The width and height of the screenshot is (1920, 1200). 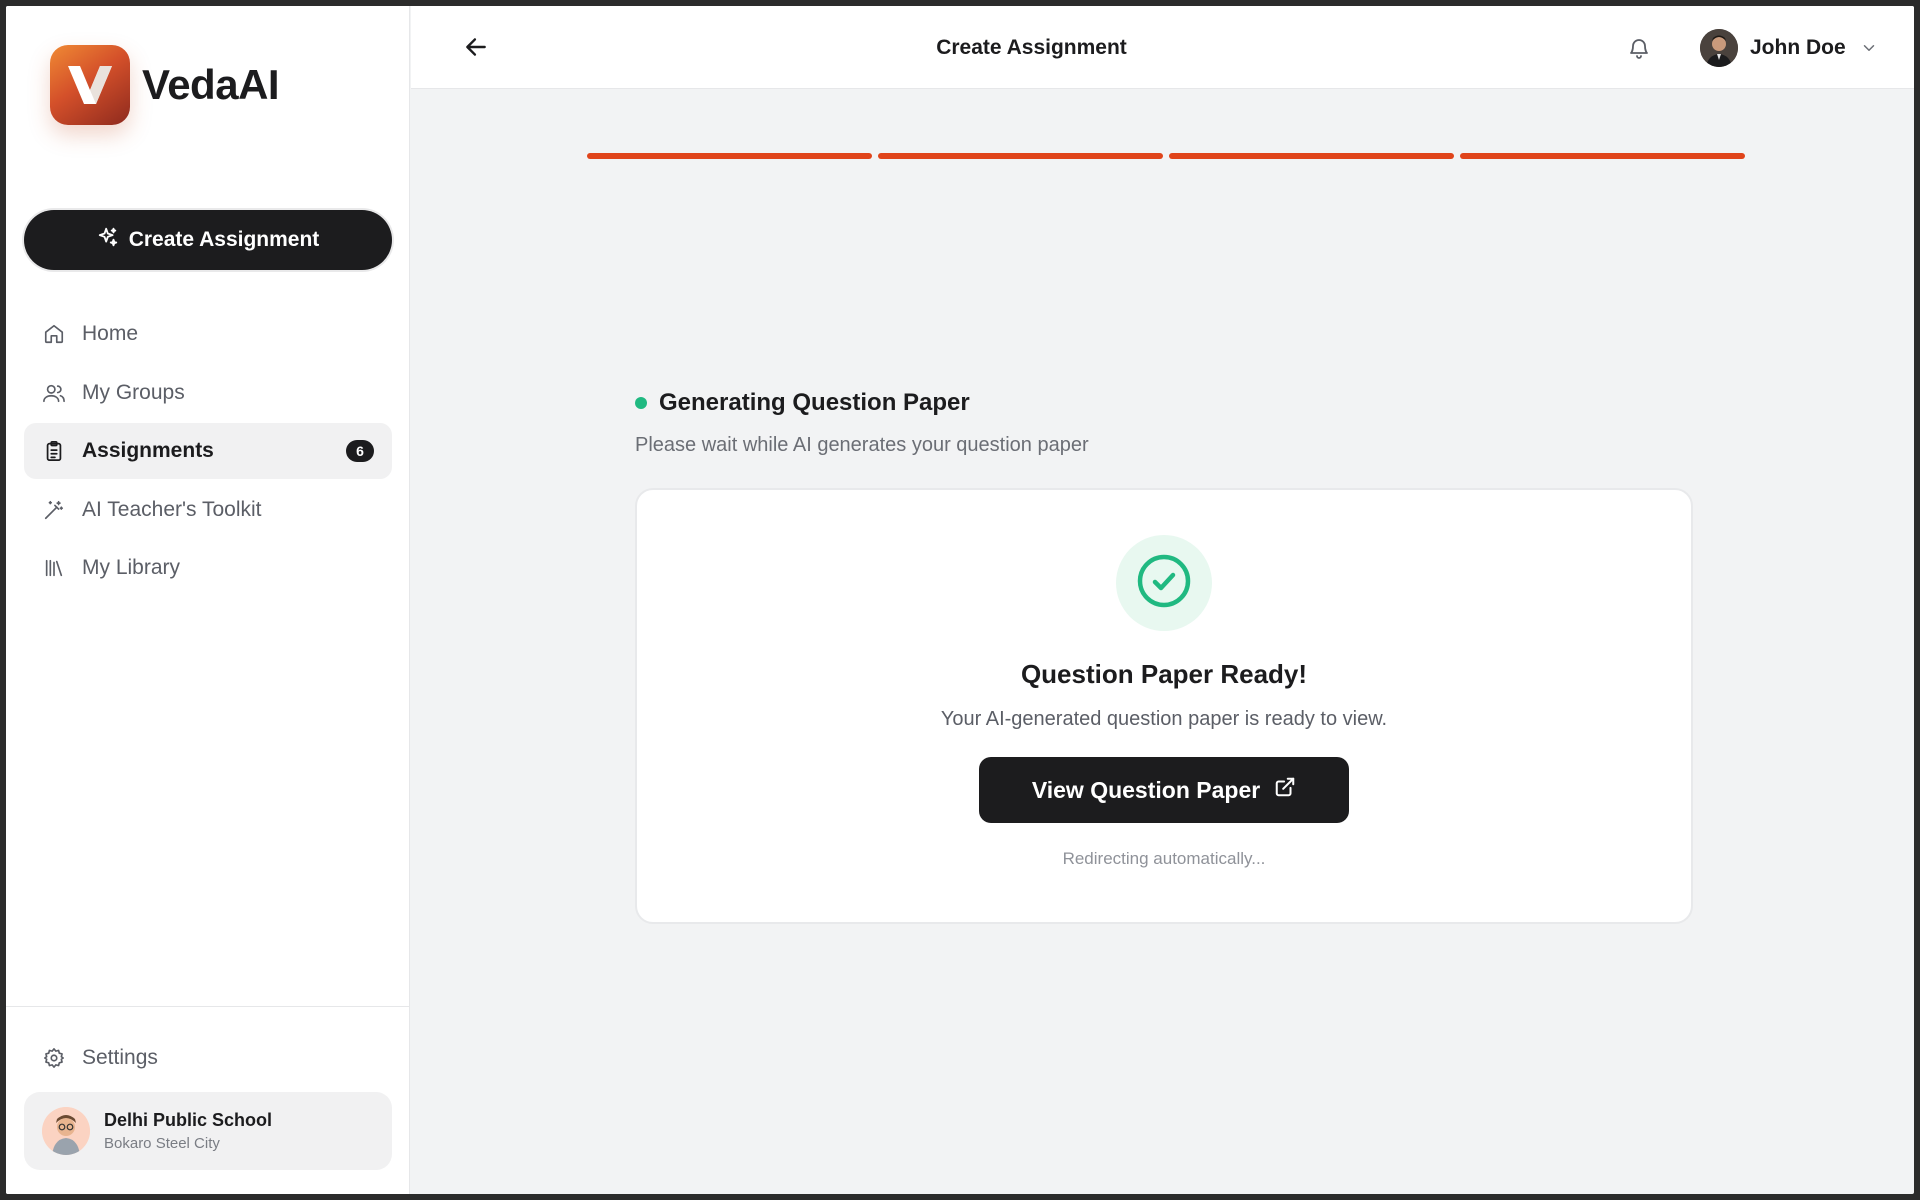 I want to click on user-menu: John Doe, so click(x=1789, y=48).